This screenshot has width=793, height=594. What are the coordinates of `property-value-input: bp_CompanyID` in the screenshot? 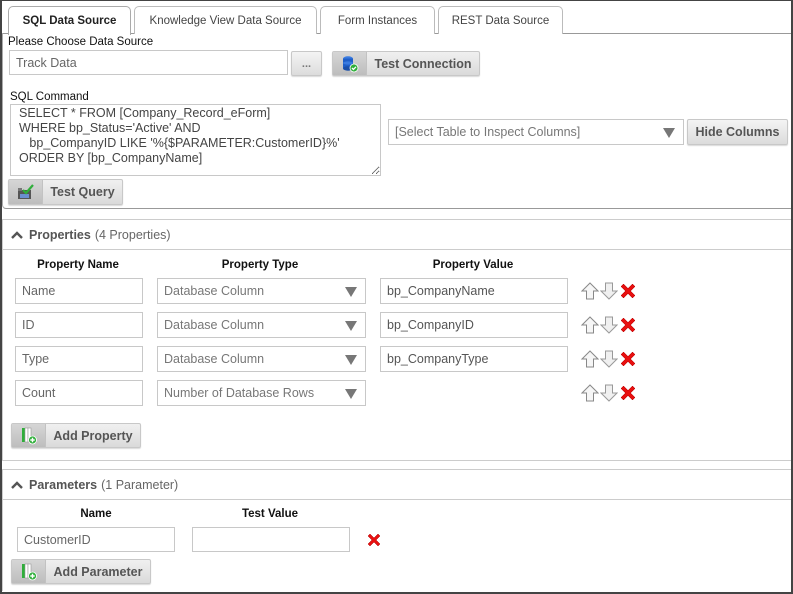 It's located at (474, 325).